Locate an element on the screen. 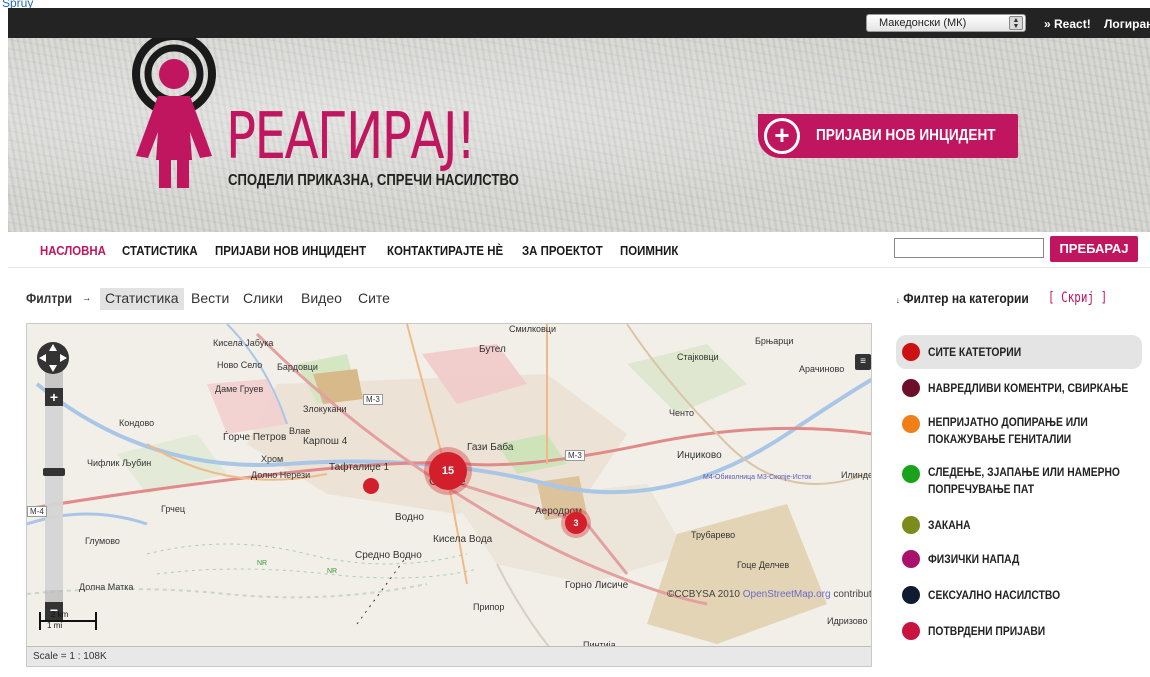 The image size is (1150, 677). layer-switcher-icon: ≡ is located at coordinates (863, 362).